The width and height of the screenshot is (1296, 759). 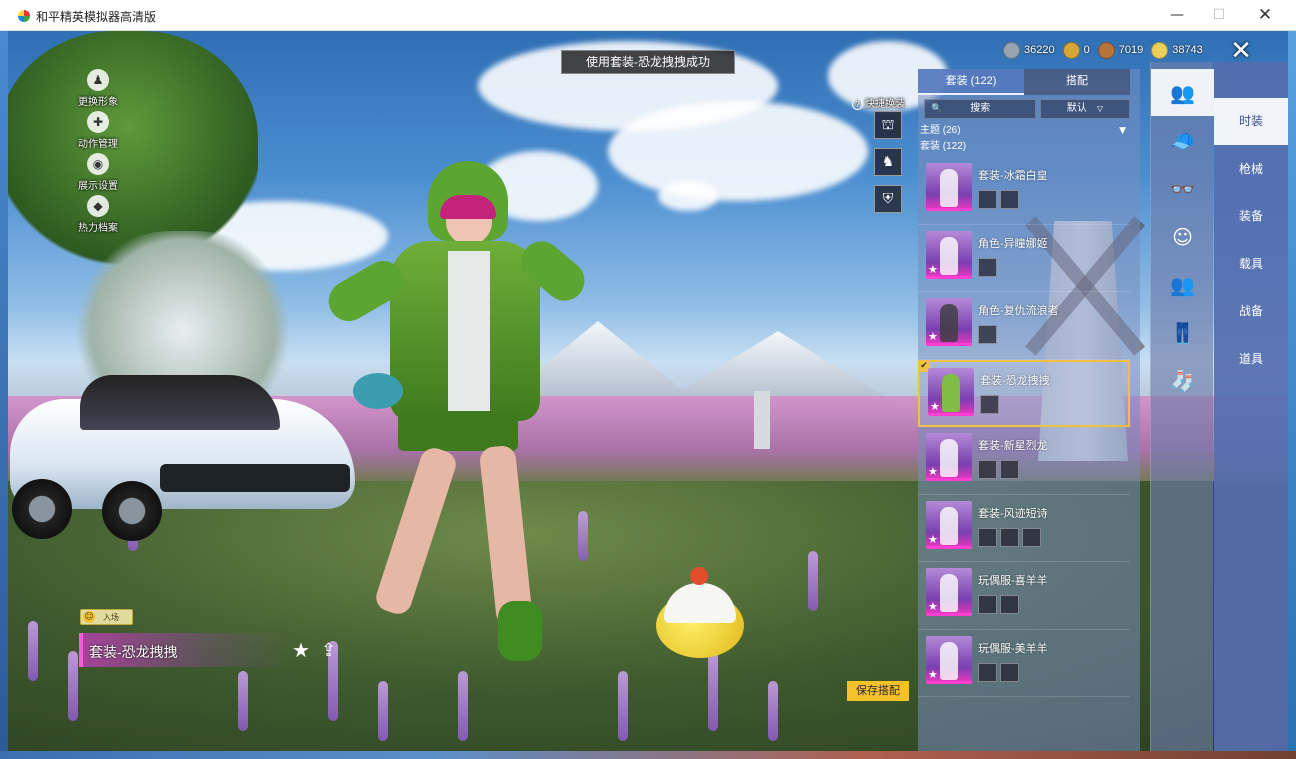 What do you see at coordinates (1024, 663) in the screenshot?
I see `outfit-item: ★ 玩偶服-美羊羊` at bounding box center [1024, 663].